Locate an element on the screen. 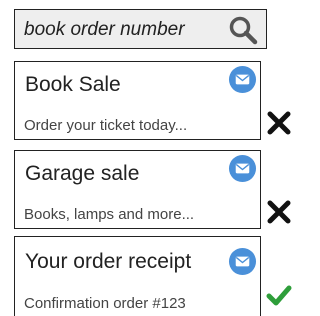 The width and height of the screenshot is (320, 316). check-icon is located at coordinates (279, 295).